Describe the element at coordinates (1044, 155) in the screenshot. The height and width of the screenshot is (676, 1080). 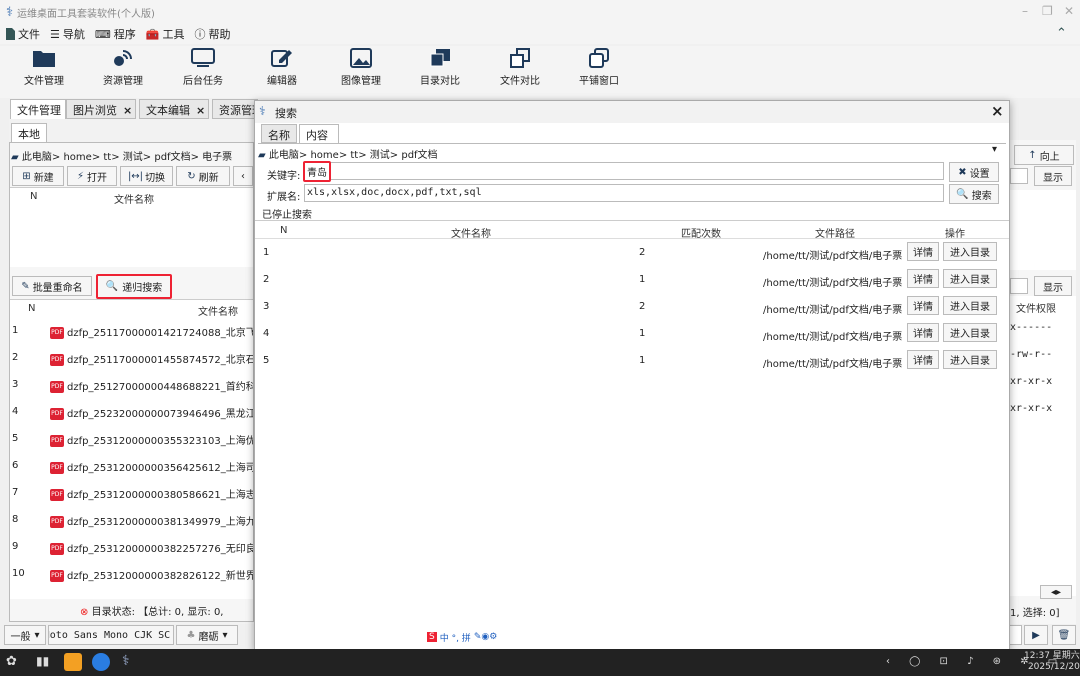
I see `up-button: ↑ 向上` at that location.